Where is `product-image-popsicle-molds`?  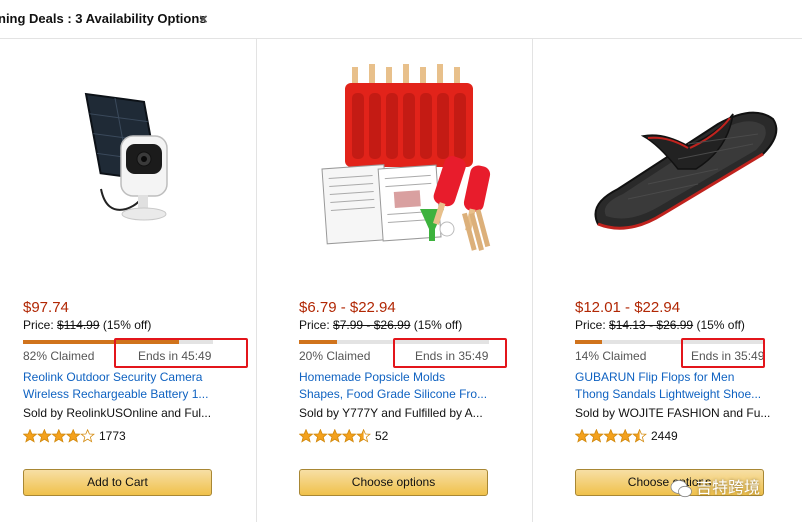
product-image-popsicle-molds is located at coordinates (402, 159).